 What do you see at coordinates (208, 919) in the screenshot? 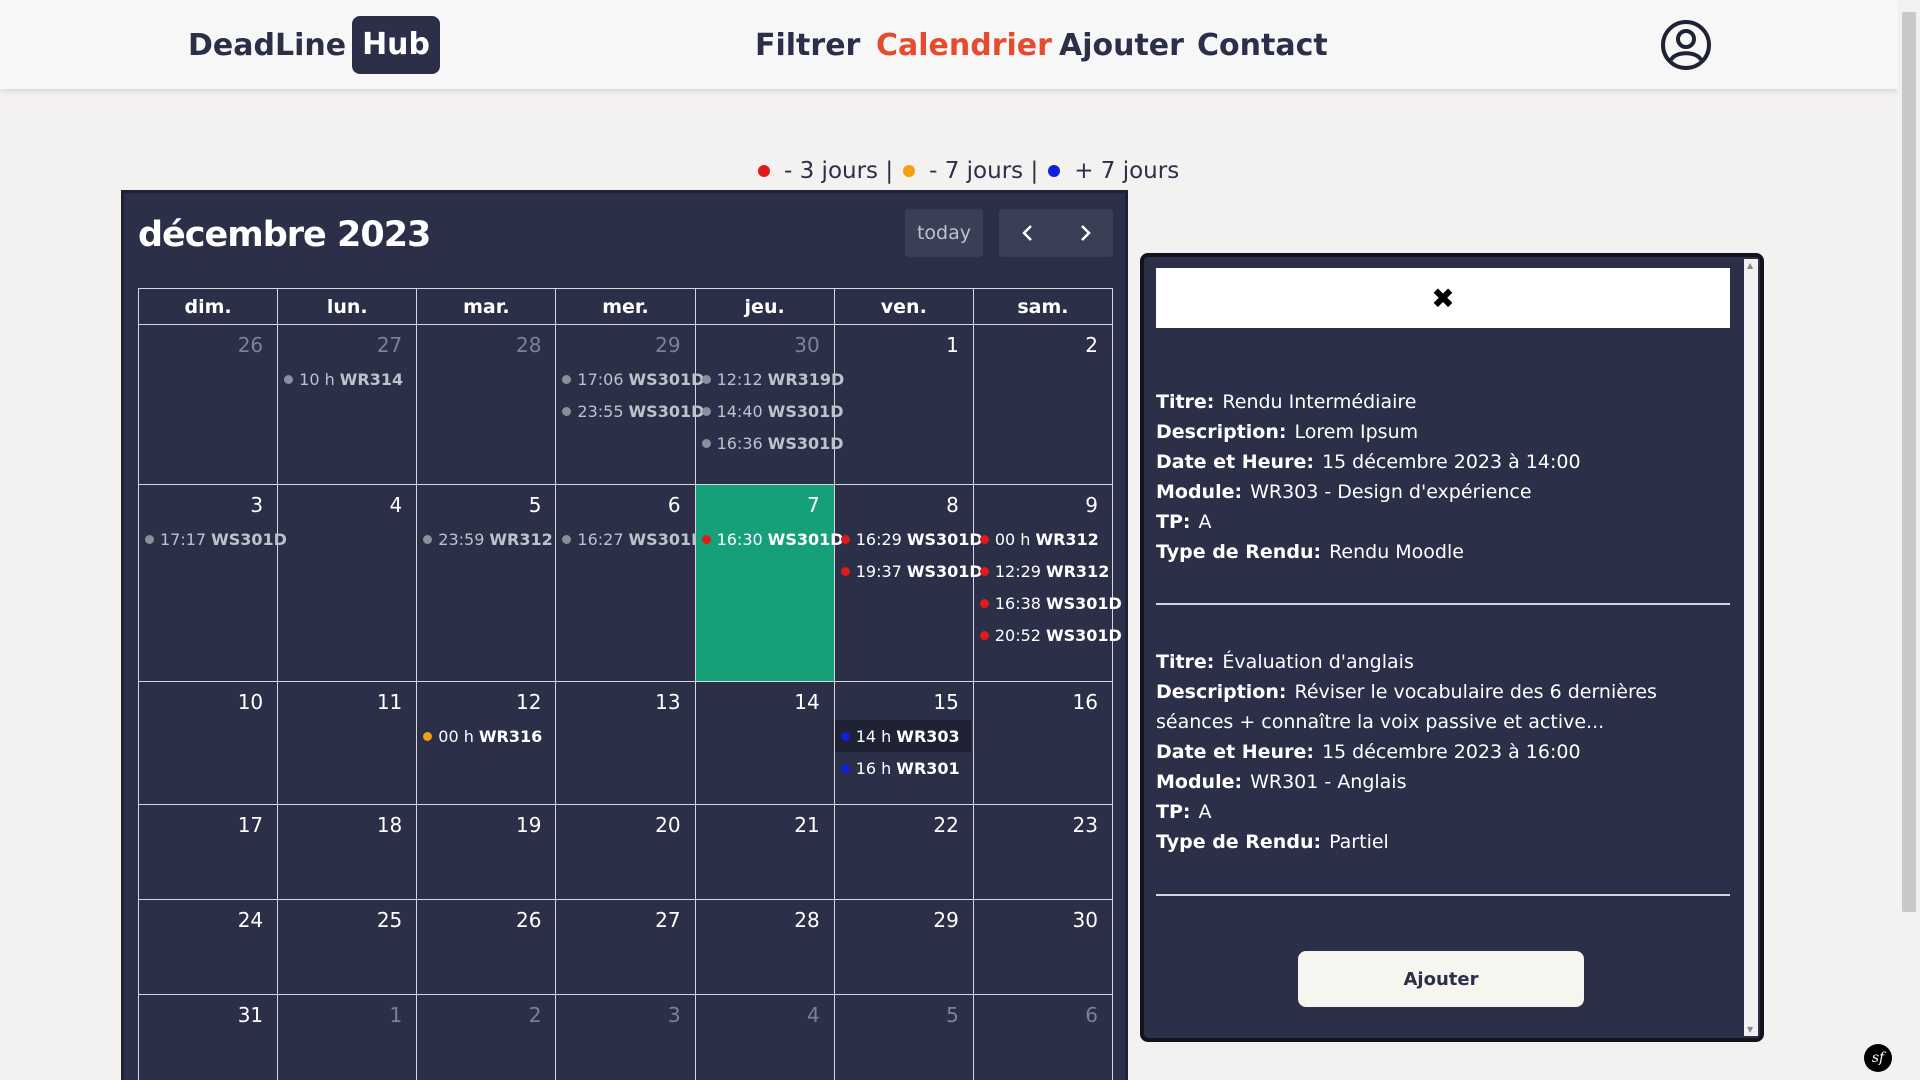
I see `day-number: 24` at bounding box center [208, 919].